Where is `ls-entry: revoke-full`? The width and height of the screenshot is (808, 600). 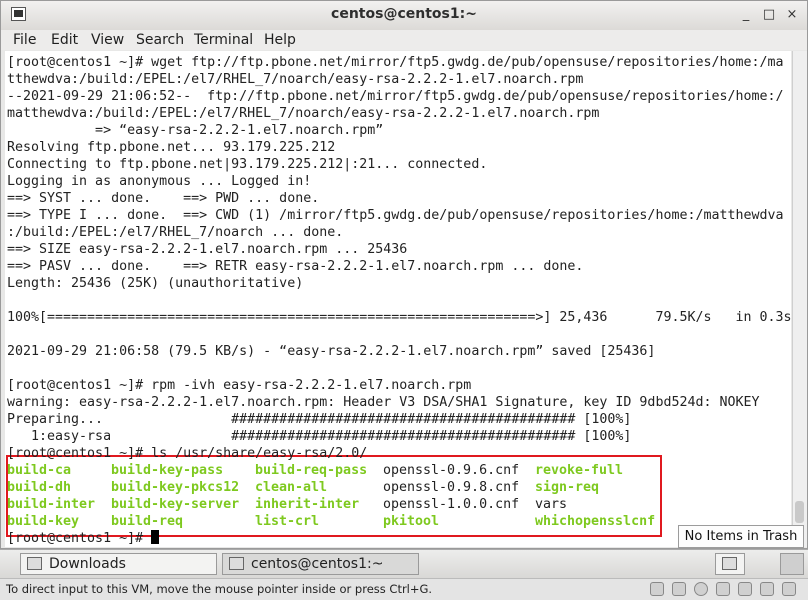 ls-entry: revoke-full is located at coordinates (579, 470).